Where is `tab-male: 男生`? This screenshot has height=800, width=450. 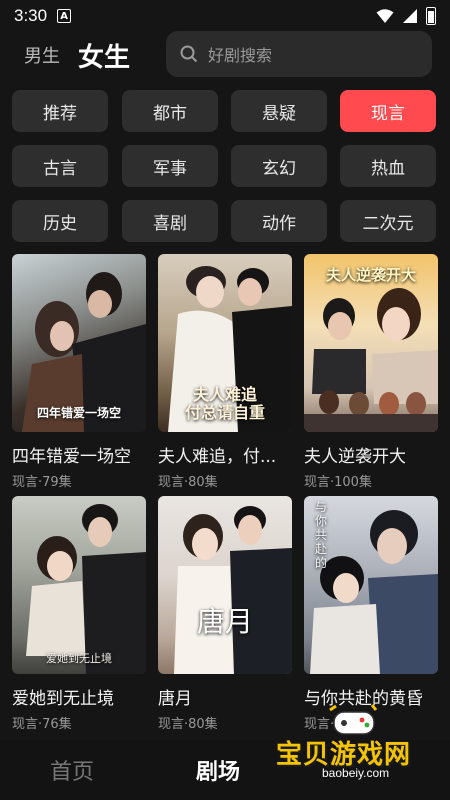 tab-male: 男生 is located at coordinates (42, 55).